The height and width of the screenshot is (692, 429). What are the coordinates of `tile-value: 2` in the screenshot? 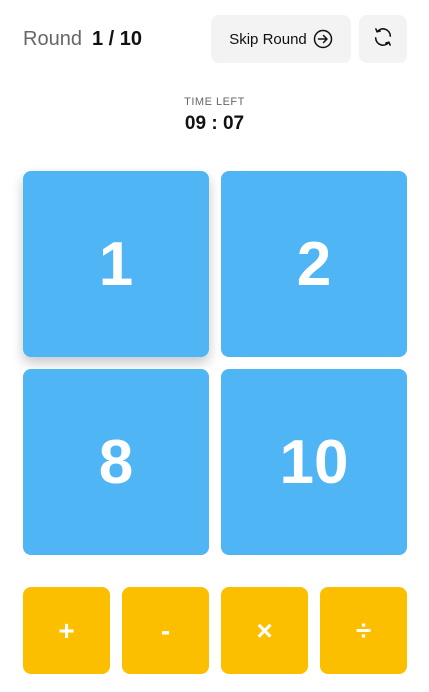 It's located at (314, 264).